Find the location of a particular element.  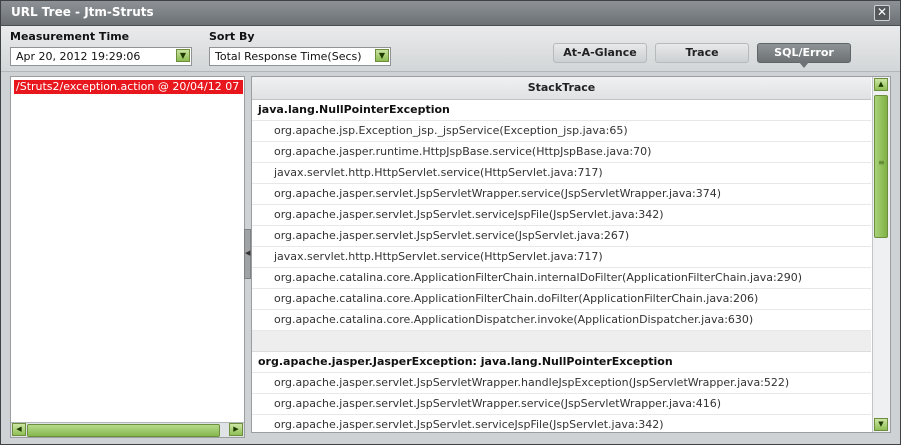

measurement-time-select: Apr 20, 2012 19:29:06 ▼ is located at coordinates (101, 56).